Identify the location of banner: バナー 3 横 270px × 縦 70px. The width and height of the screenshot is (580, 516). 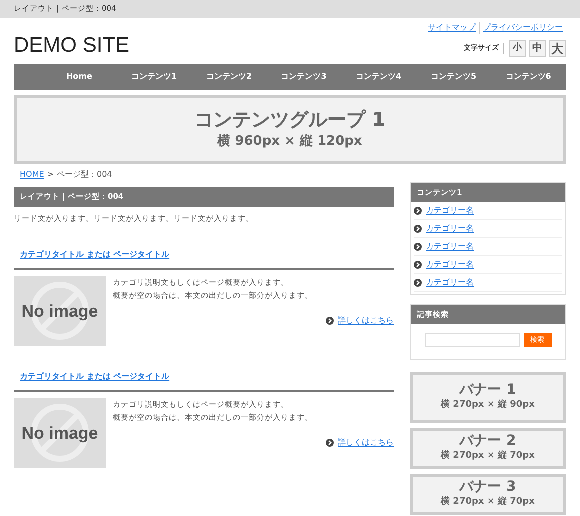
(488, 494).